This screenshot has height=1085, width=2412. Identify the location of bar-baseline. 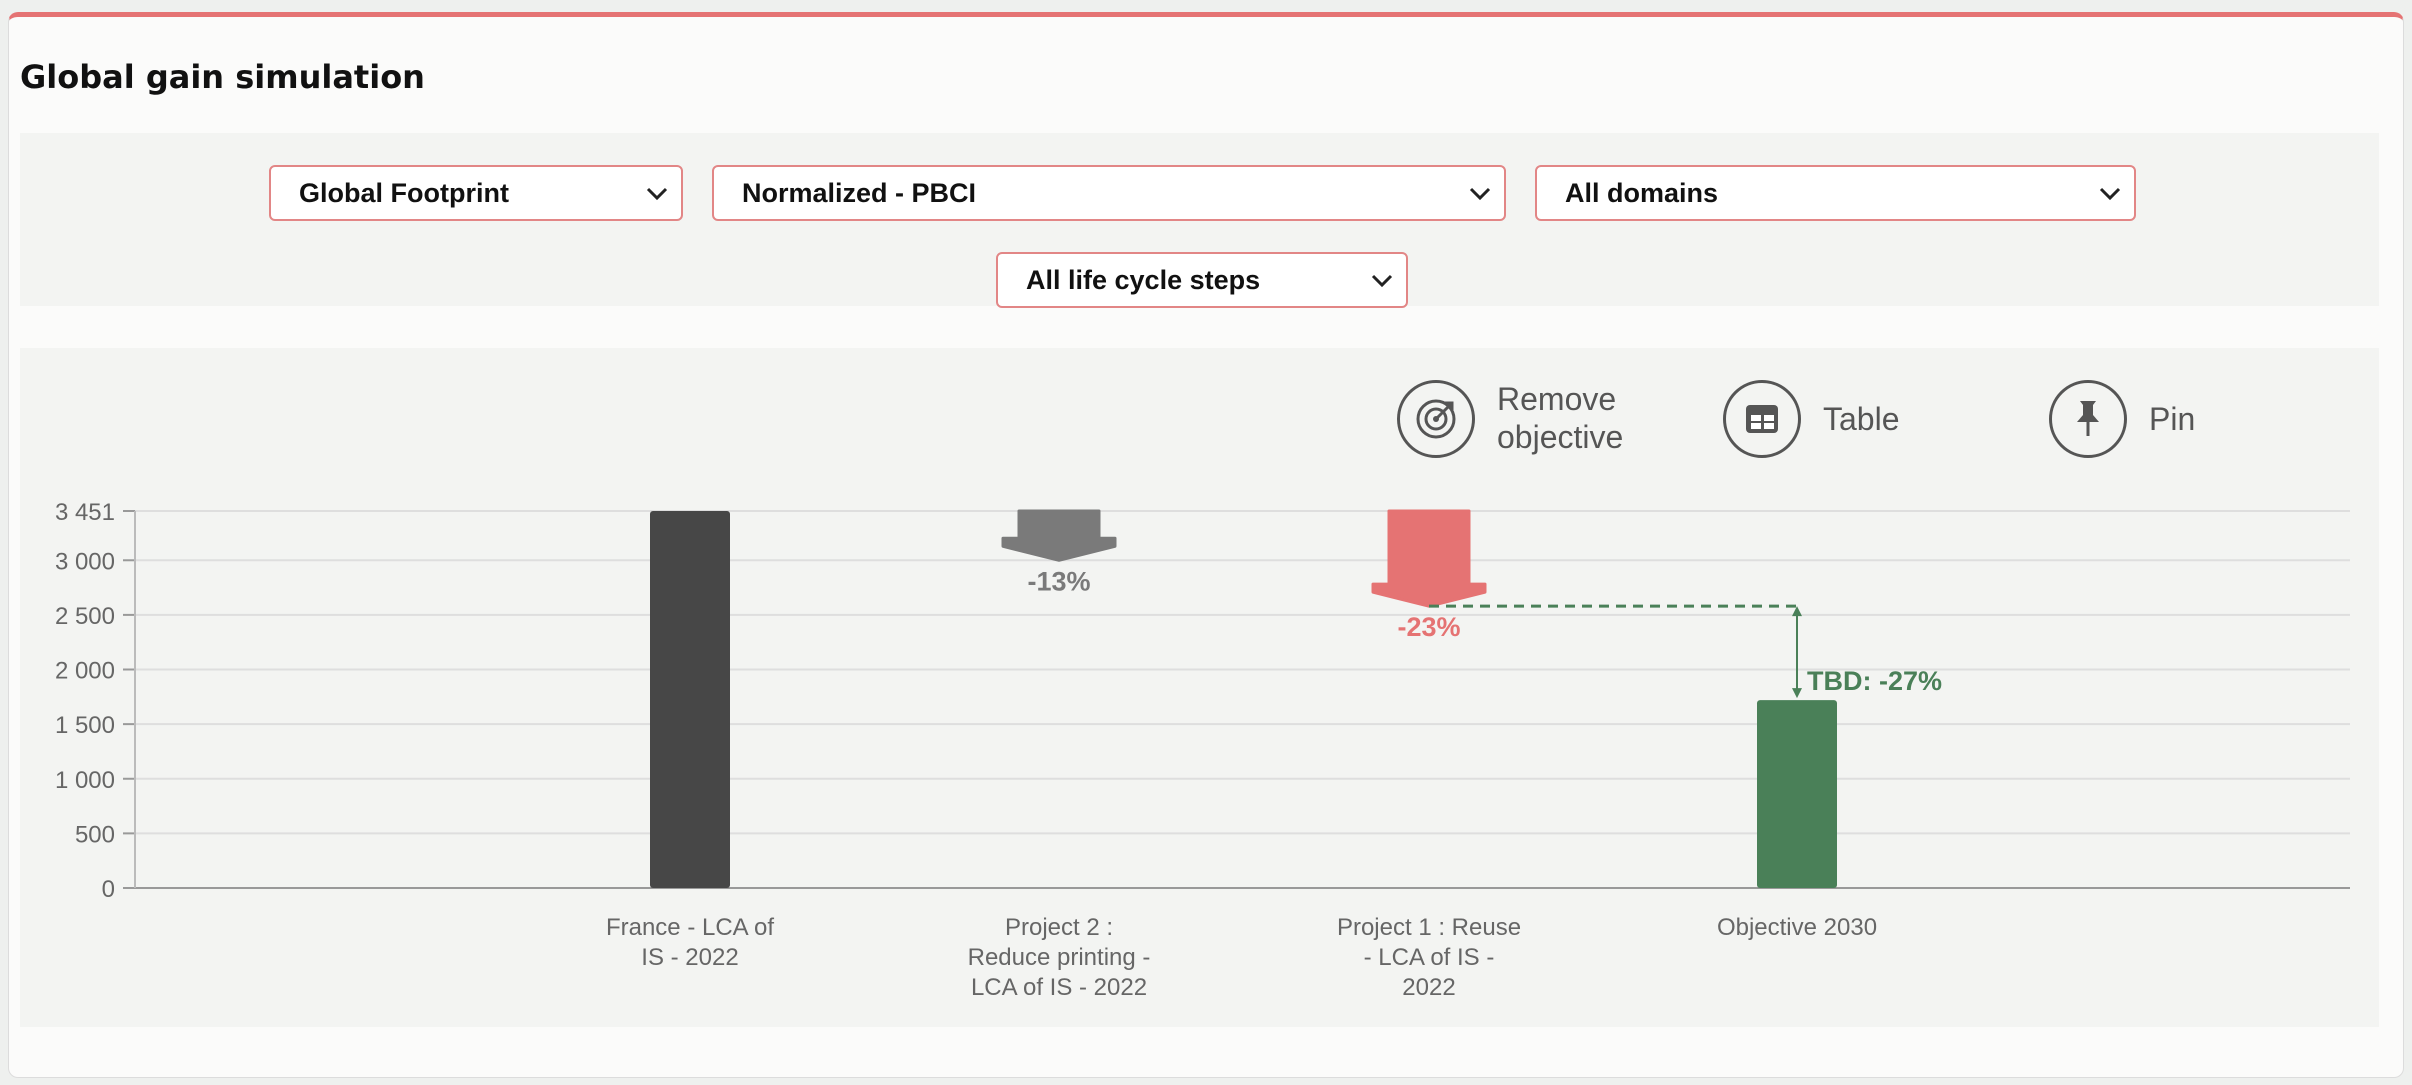
(690, 699).